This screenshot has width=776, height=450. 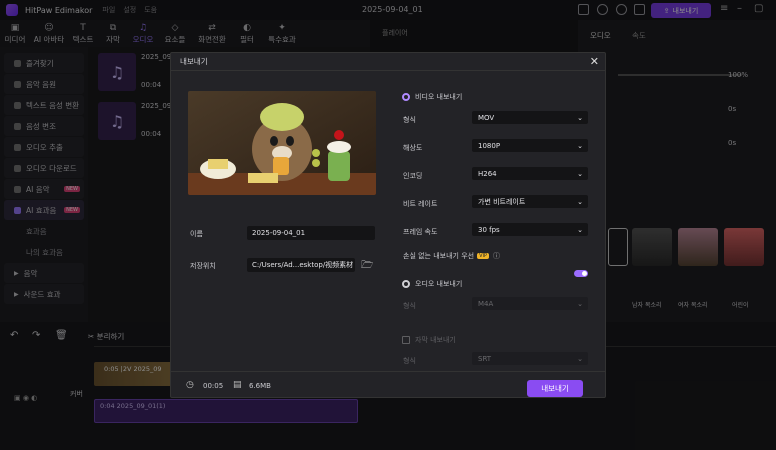 I want to click on subtitle-format-select: SRT ⌄, so click(x=530, y=358).